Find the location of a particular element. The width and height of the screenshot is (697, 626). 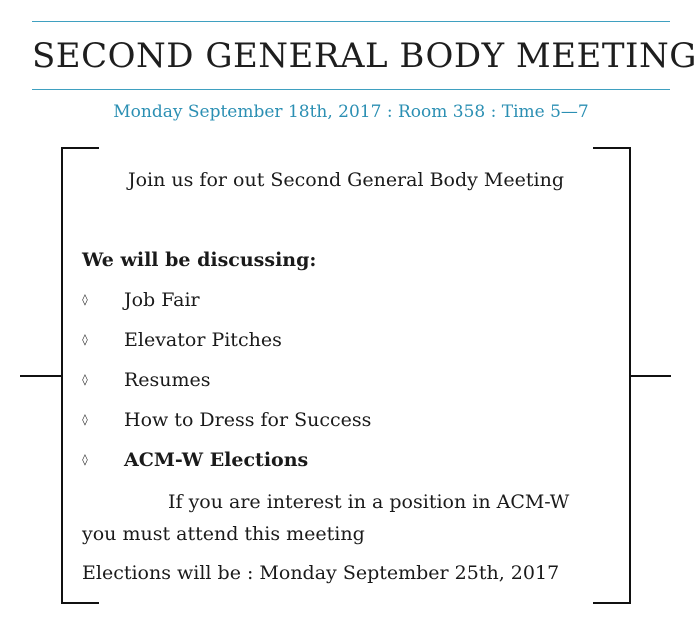

frame-left-bottom is located at coordinates (80, 603).